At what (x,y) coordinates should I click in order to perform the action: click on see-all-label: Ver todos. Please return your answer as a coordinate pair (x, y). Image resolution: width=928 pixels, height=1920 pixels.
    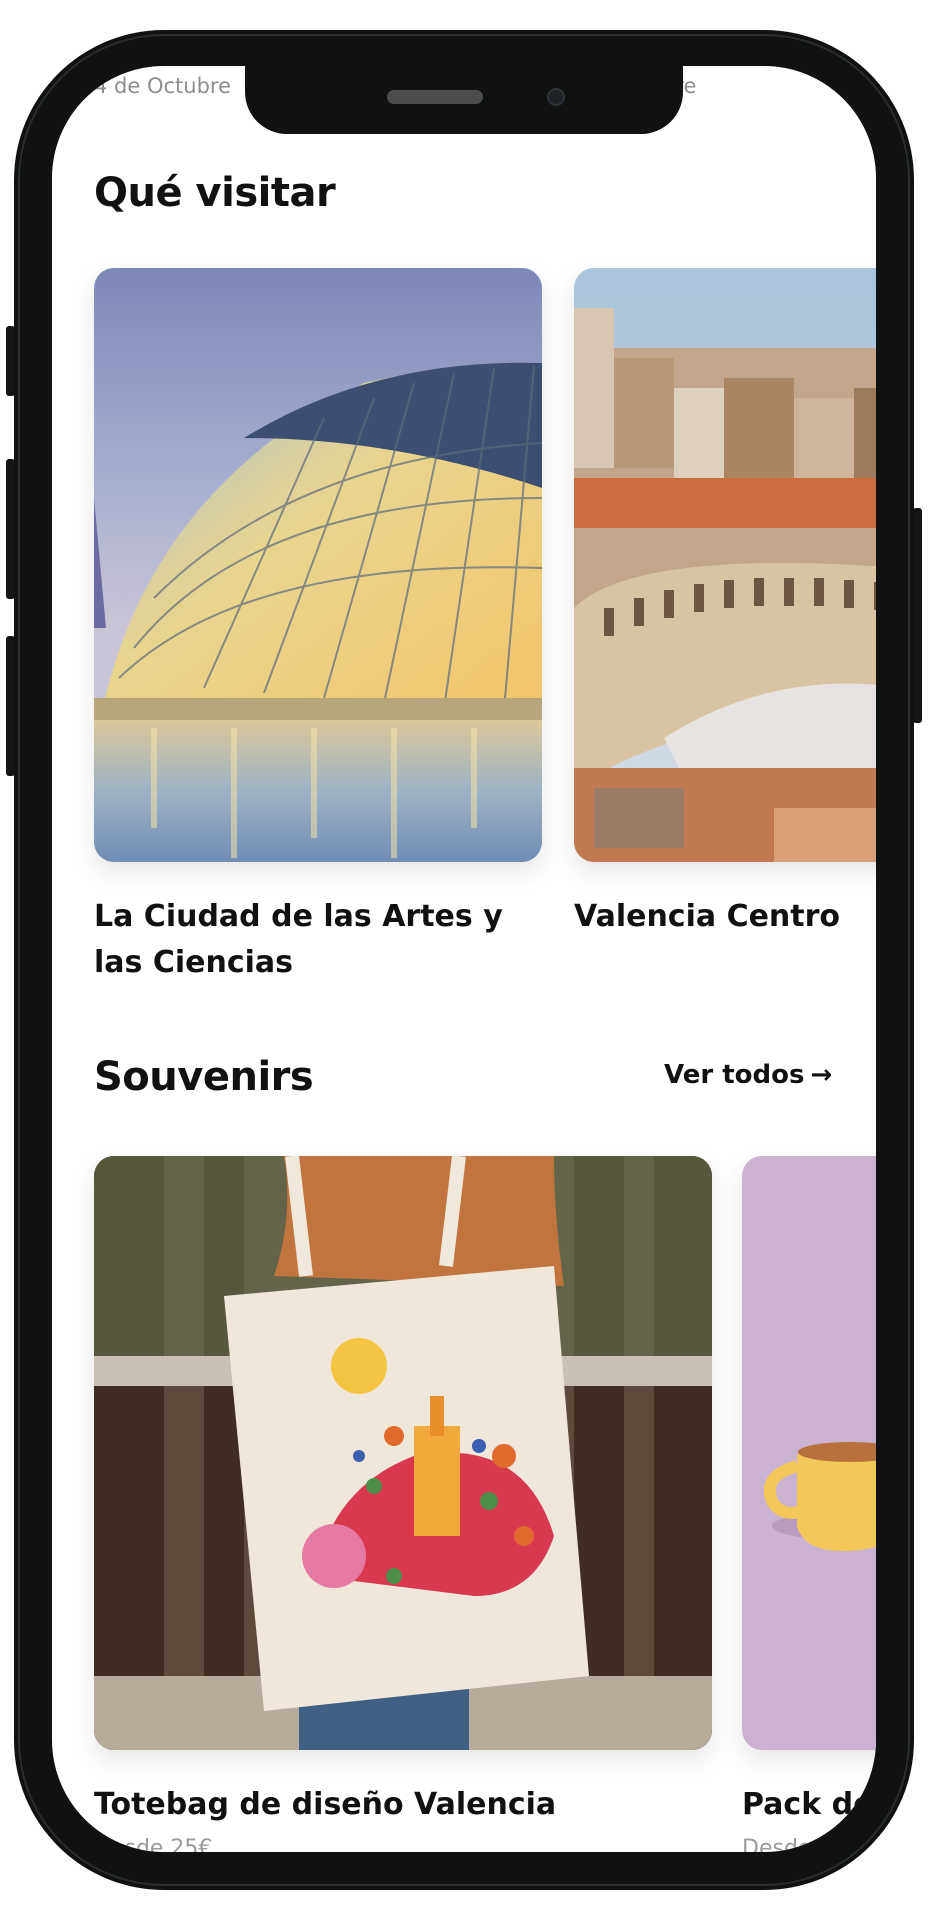
    Looking at the image, I should click on (734, 1075).